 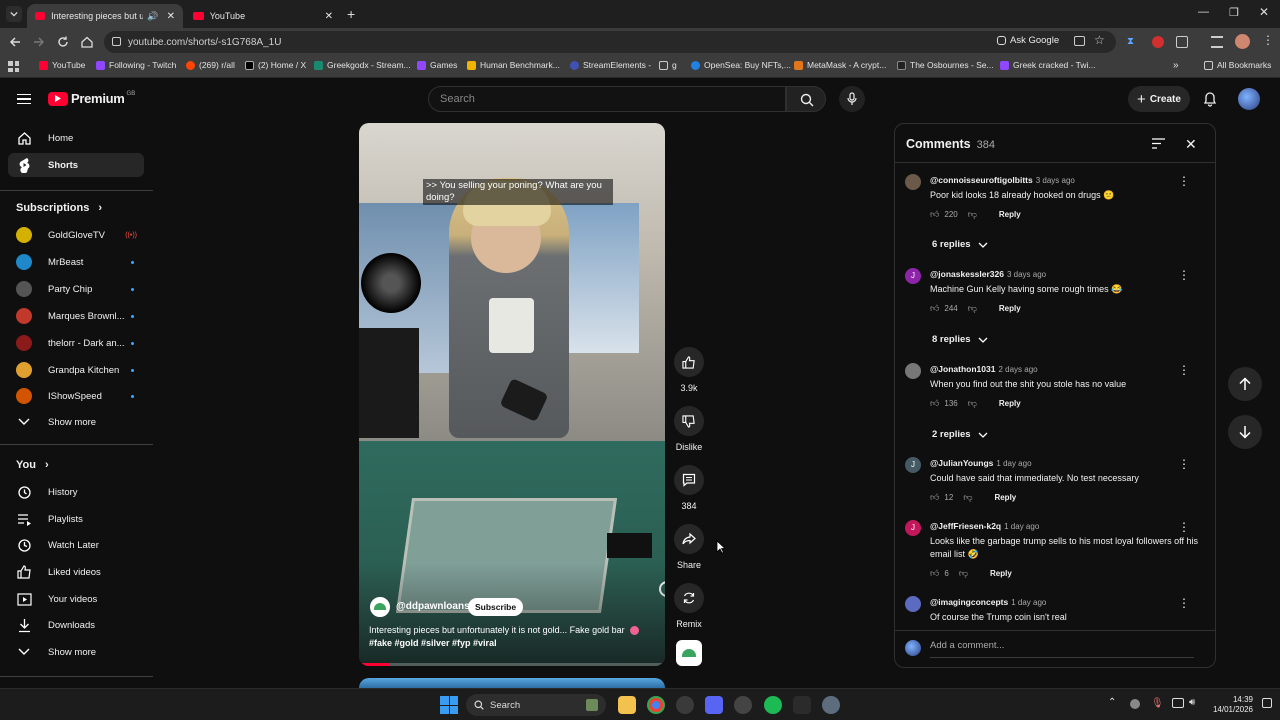 I want to click on network-icon, so click(x=1178, y=703).